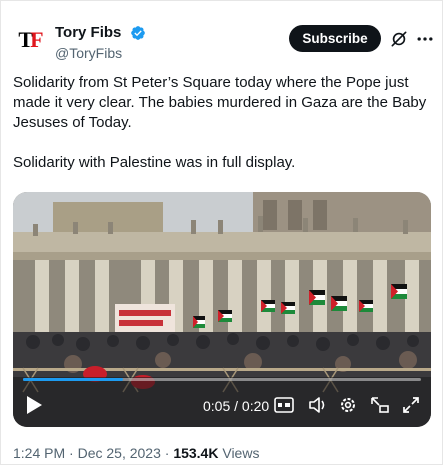  What do you see at coordinates (37, 39) in the screenshot?
I see `avatar-letter-f: F` at bounding box center [37, 39].